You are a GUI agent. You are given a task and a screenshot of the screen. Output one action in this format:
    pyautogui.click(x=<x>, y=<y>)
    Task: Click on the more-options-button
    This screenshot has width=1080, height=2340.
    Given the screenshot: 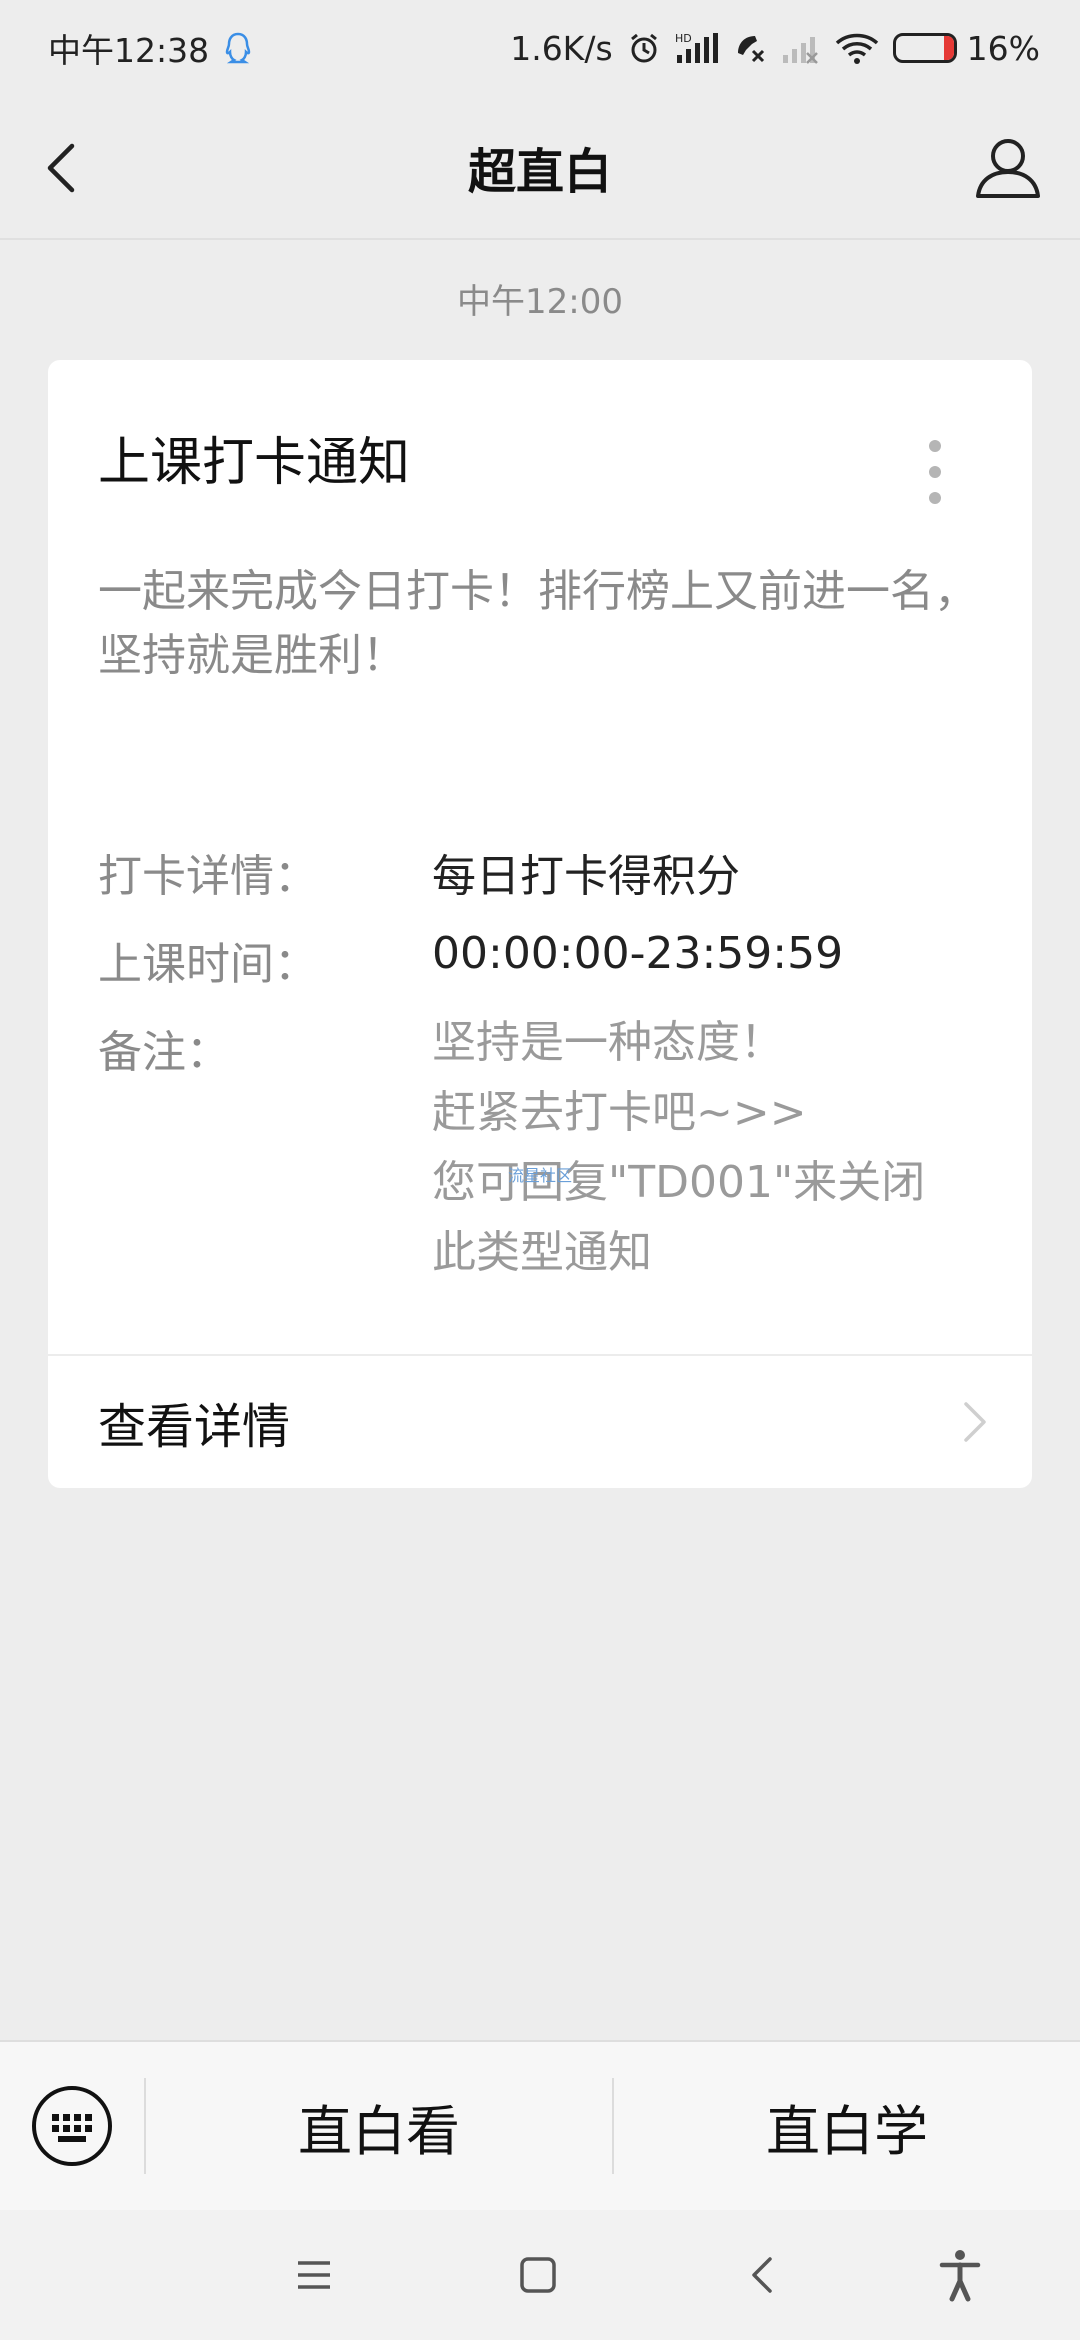 What is the action you would take?
    pyautogui.click(x=935, y=472)
    